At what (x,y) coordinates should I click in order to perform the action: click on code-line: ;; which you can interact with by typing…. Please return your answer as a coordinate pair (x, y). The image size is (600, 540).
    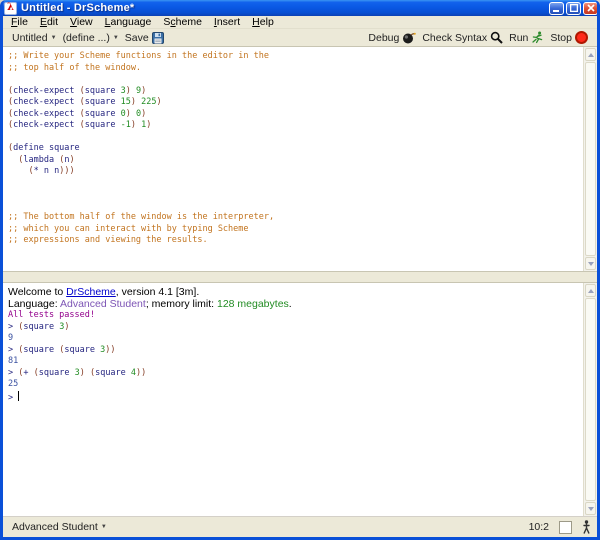
    Looking at the image, I should click on (295, 230).